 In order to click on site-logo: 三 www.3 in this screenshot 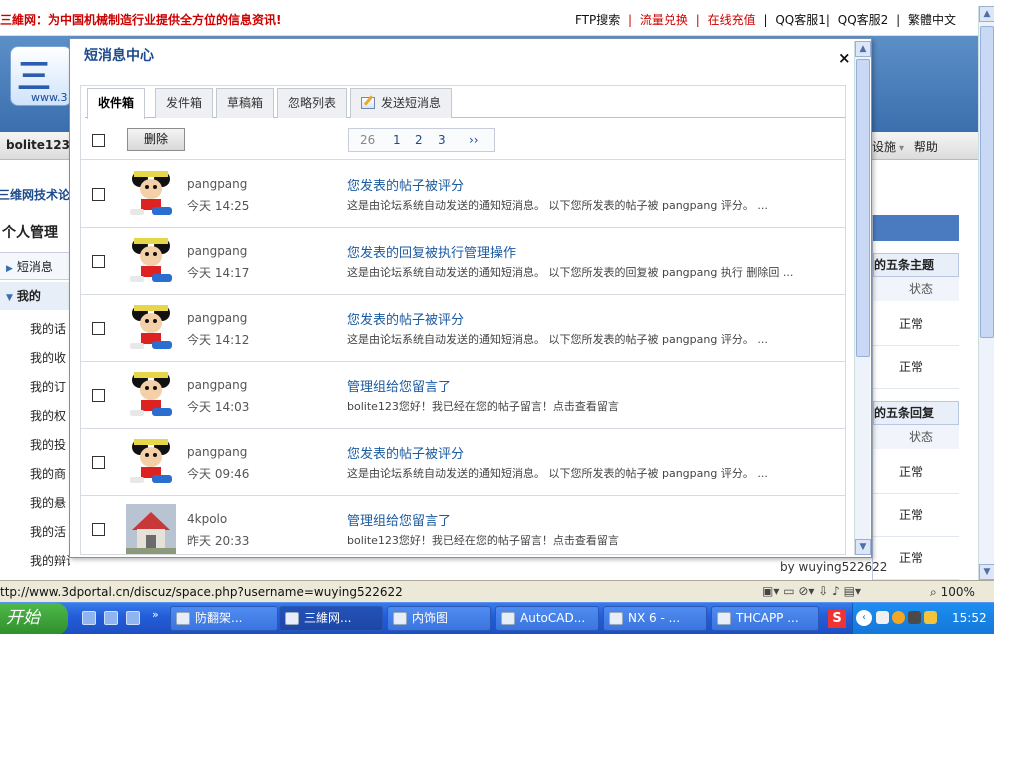, I will do `click(41, 76)`.